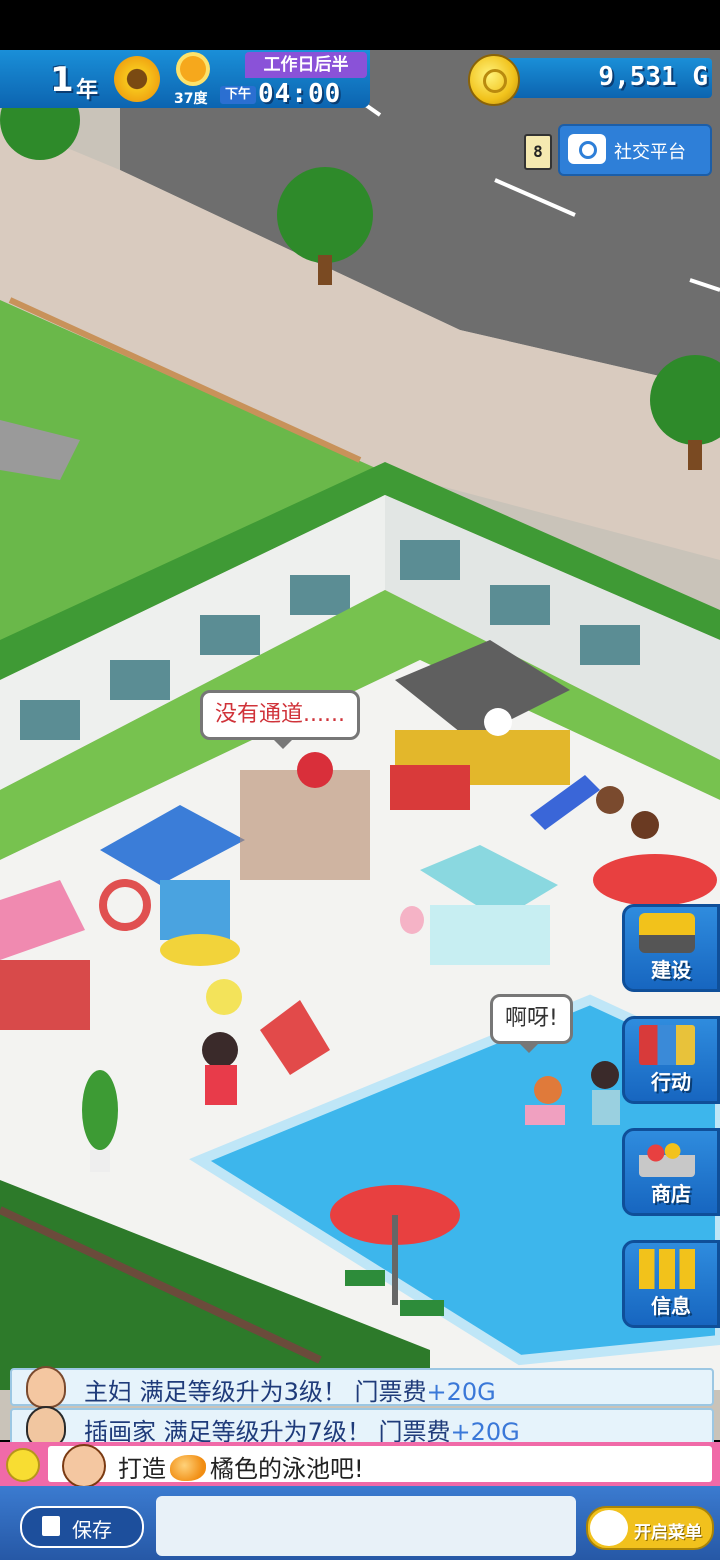 This screenshot has width=720, height=1560. I want to click on sun-icon, so click(193, 69).